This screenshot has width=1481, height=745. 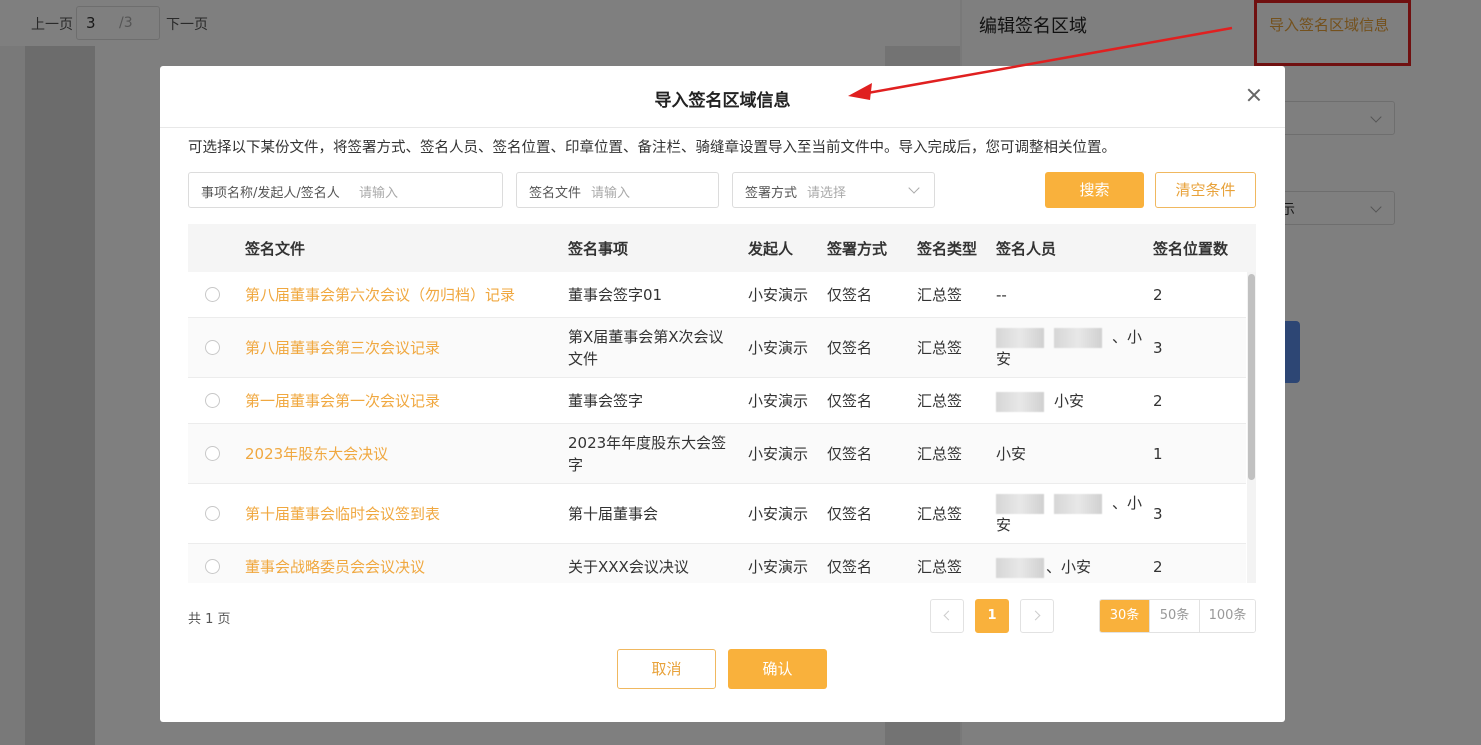 I want to click on page-button-1: 1, so click(x=992, y=616).